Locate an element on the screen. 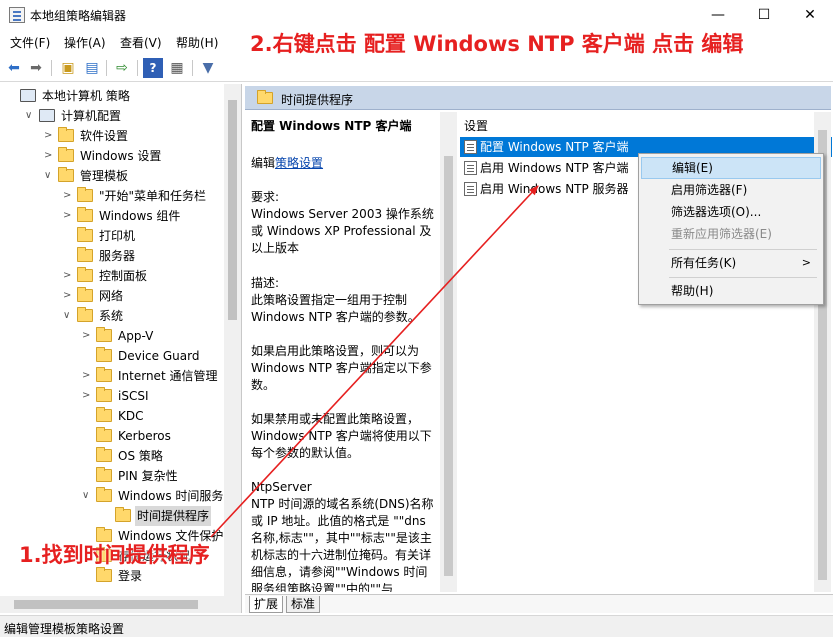 The width and height of the screenshot is (833, 637). tree-item: 本地计算机 策略 is located at coordinates (112, 96).